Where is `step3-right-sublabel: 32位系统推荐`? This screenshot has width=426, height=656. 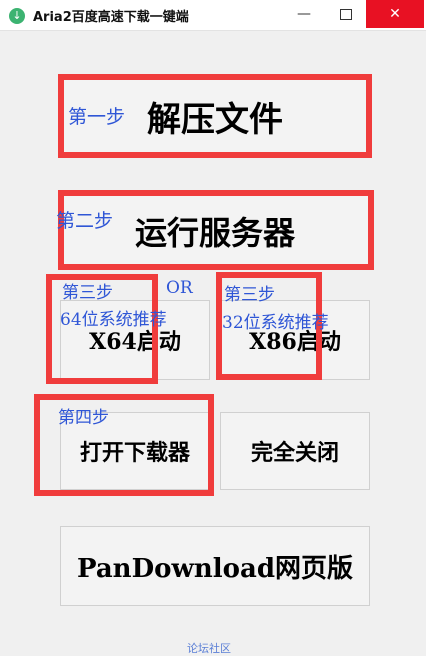
step3-right-sublabel: 32位系统推荐 is located at coordinates (275, 323).